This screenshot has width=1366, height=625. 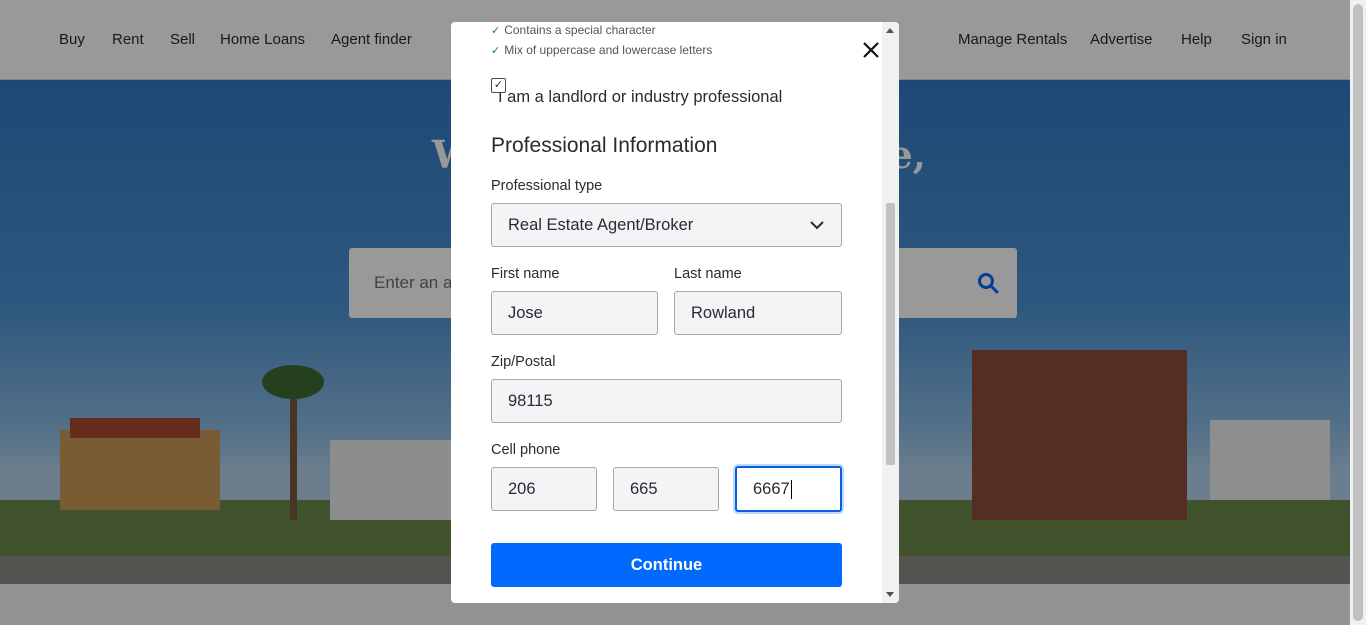 I want to click on password-requirement: ✓ Contains a special character, so click(x=573, y=30).